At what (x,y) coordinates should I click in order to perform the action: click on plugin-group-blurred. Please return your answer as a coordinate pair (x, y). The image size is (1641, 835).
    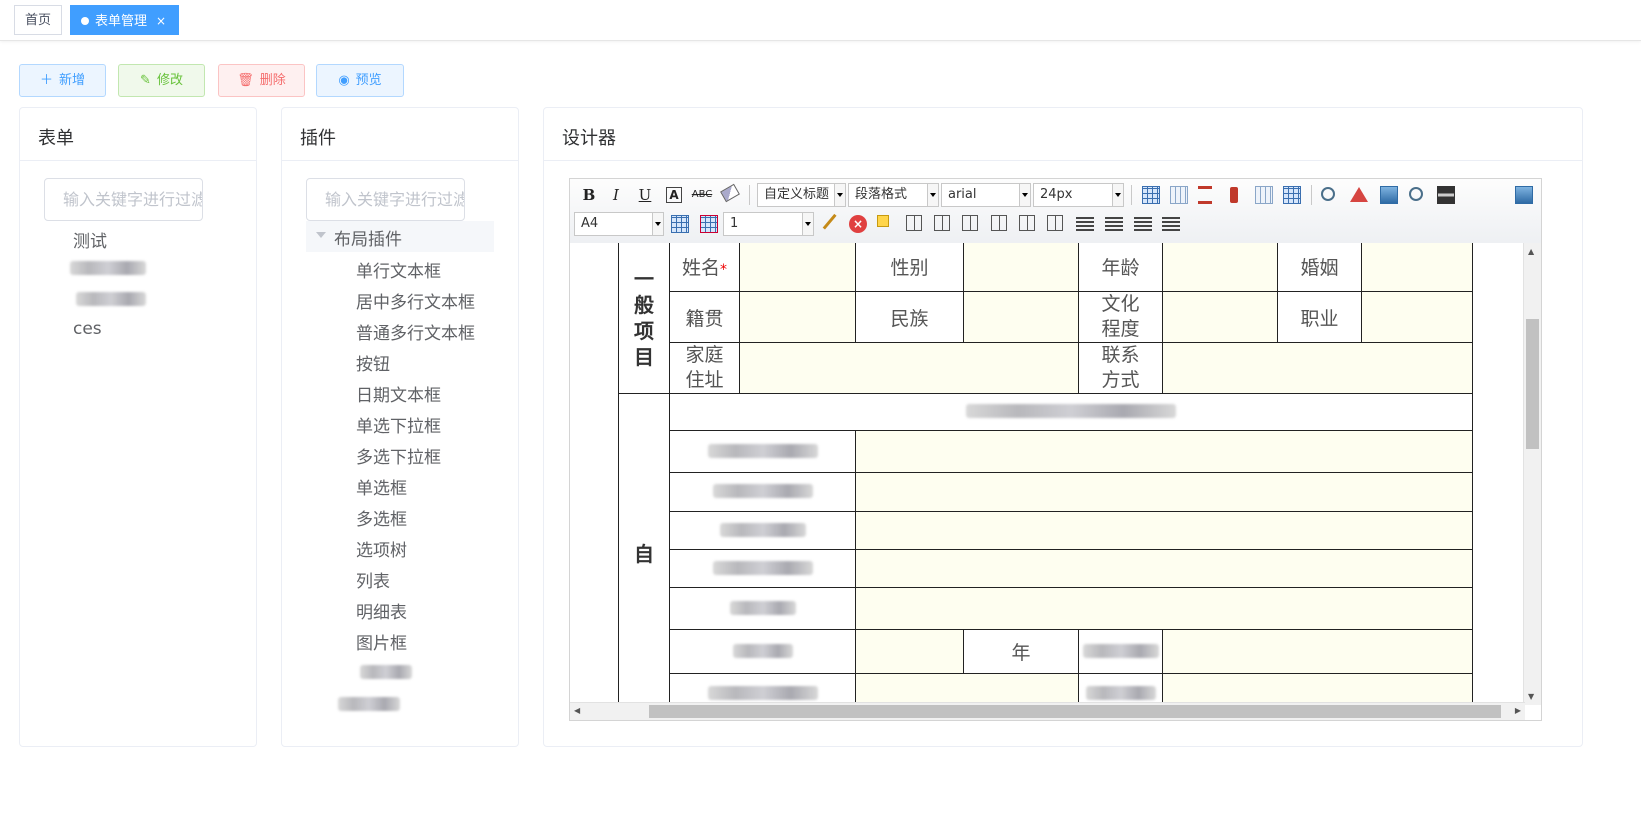
    Looking at the image, I should click on (369, 706).